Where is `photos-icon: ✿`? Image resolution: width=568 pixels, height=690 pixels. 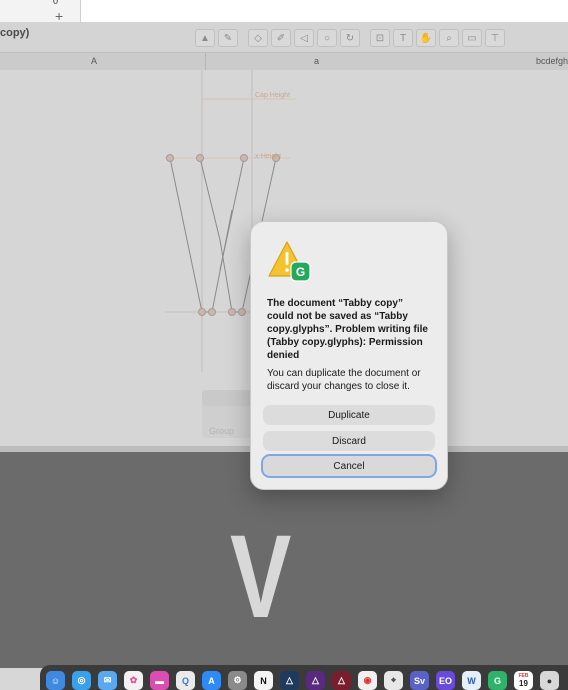
photos-icon: ✿ is located at coordinates (133, 680).